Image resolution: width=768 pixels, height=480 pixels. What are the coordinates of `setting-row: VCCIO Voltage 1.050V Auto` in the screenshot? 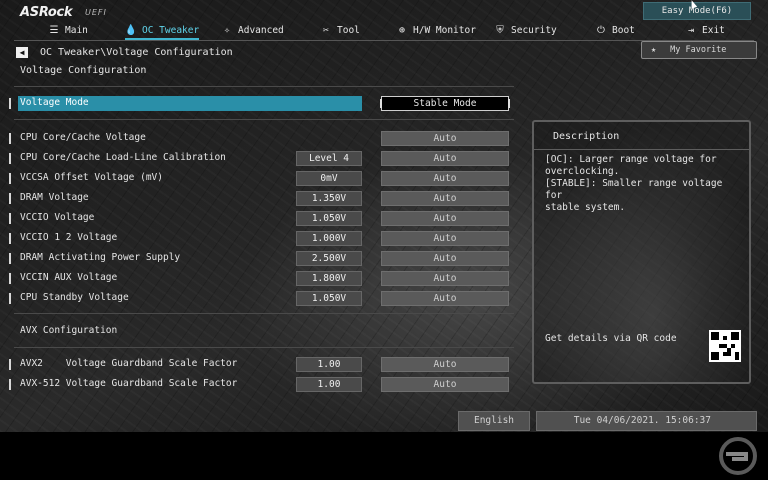 It's located at (260, 218).